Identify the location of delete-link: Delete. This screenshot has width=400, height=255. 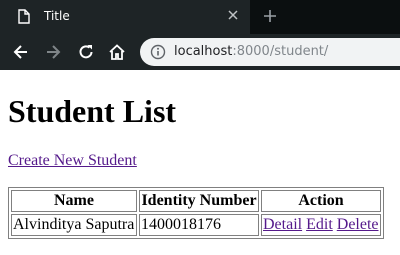
(358, 224).